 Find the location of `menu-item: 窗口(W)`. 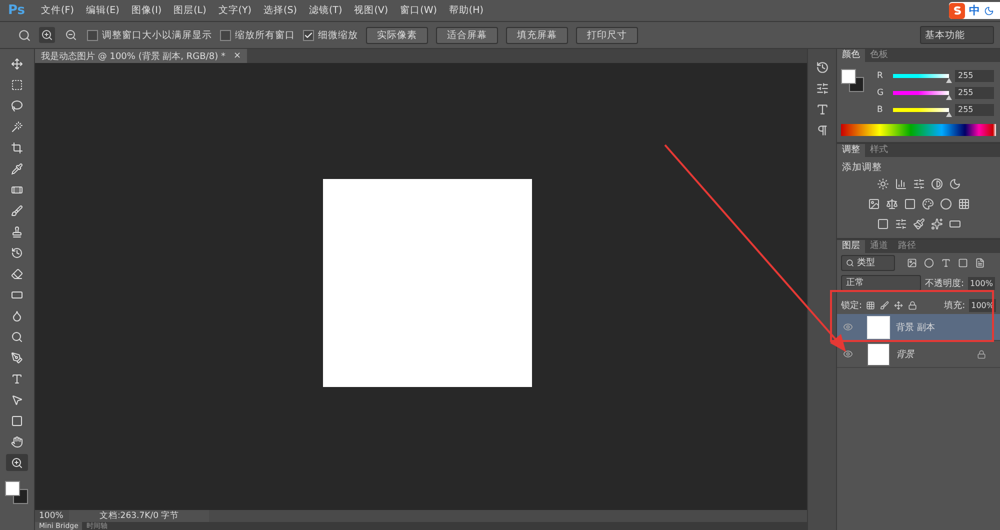

menu-item: 窗口(W) is located at coordinates (418, 10).